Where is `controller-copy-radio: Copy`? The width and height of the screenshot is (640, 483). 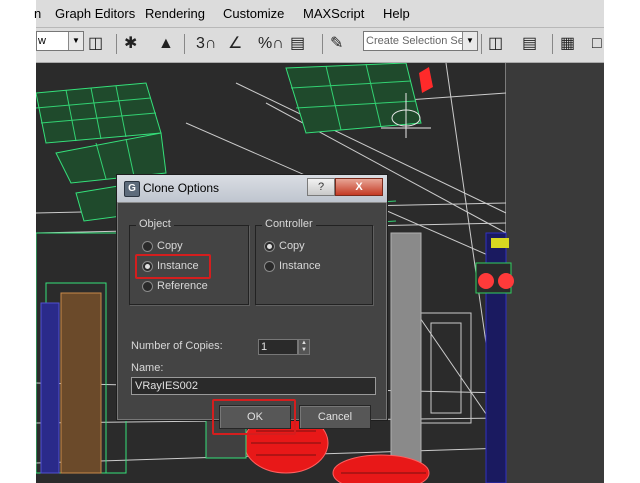
controller-copy-radio: Copy is located at coordinates (309, 247).